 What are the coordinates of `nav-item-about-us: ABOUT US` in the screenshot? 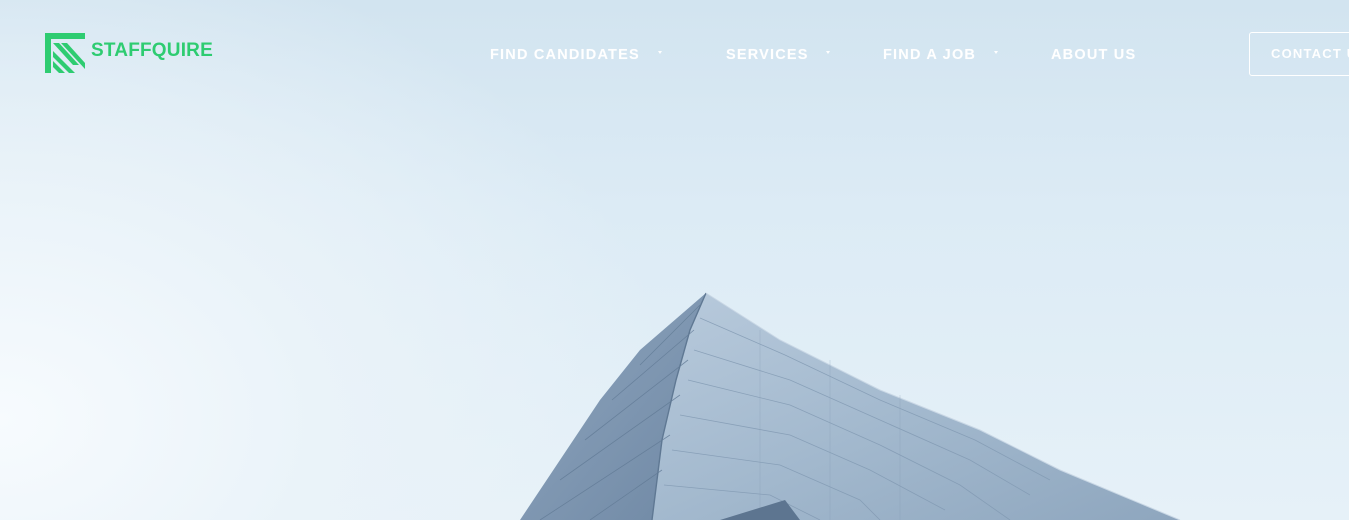 It's located at (1093, 55).